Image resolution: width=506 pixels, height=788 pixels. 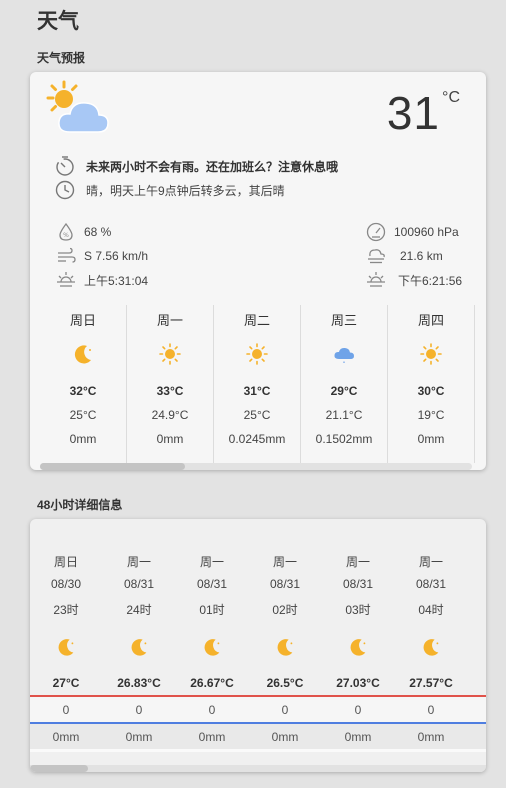 I want to click on day-name: 周一, so click(x=169, y=320).